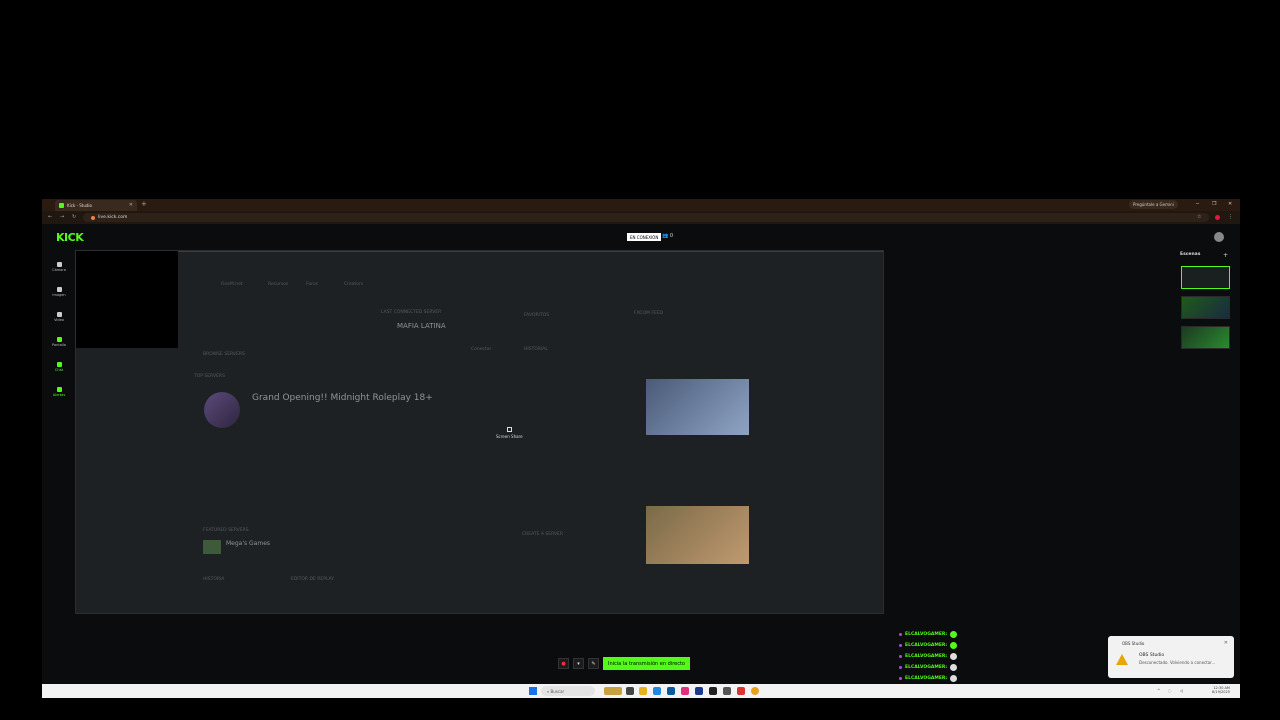  What do you see at coordinates (563, 663) in the screenshot?
I see `mic-muted-icon: ●` at bounding box center [563, 663].